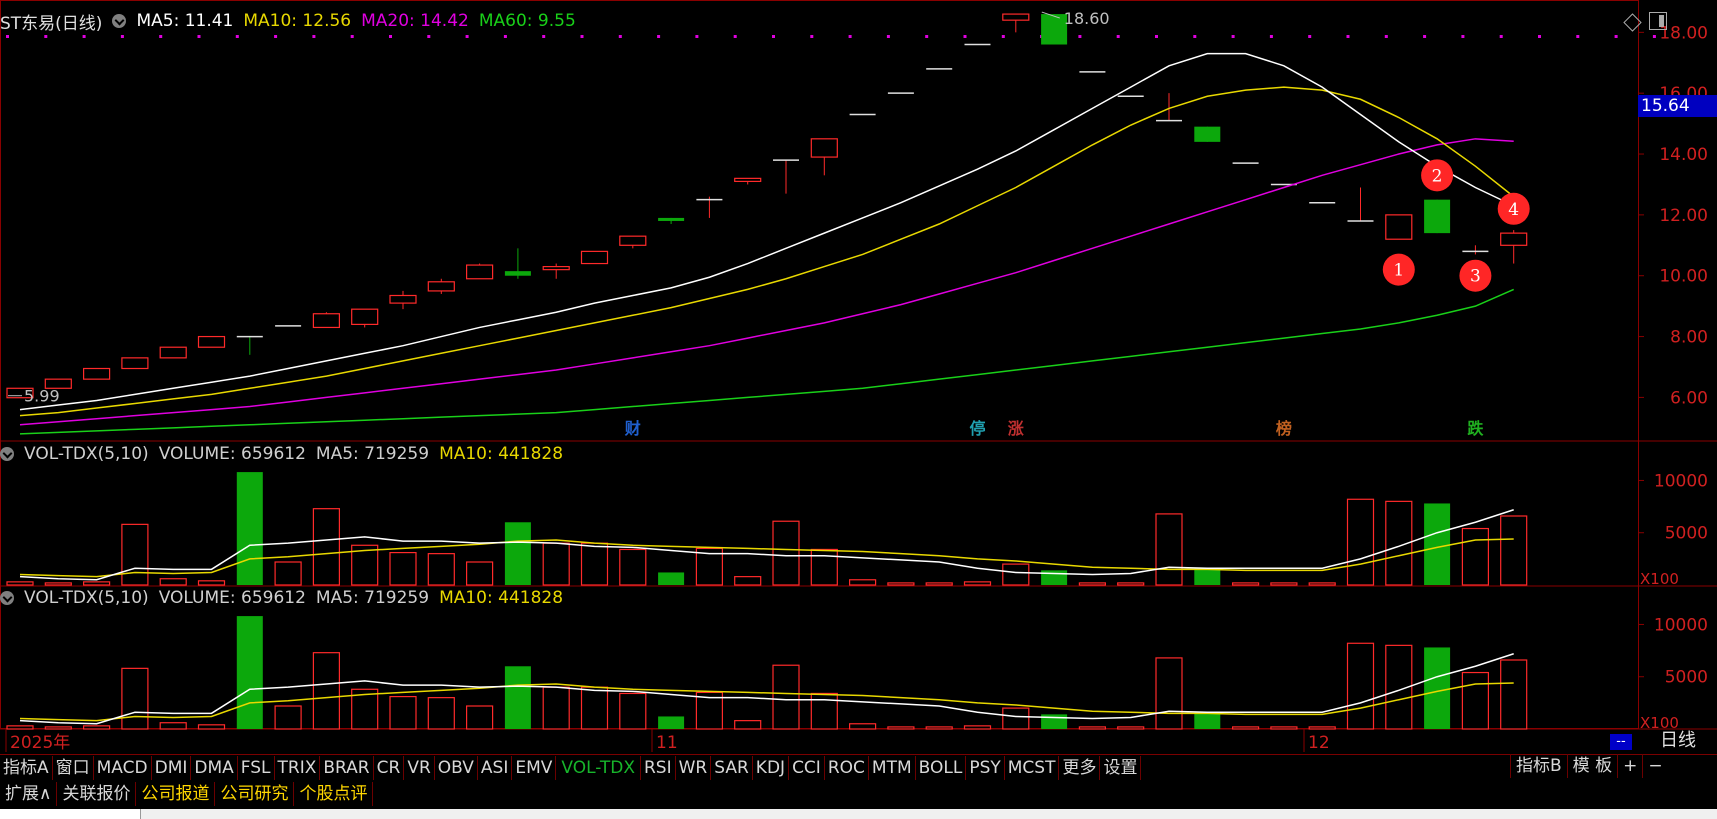  I want to click on vol-tick-label: 5000, so click(1686, 534).